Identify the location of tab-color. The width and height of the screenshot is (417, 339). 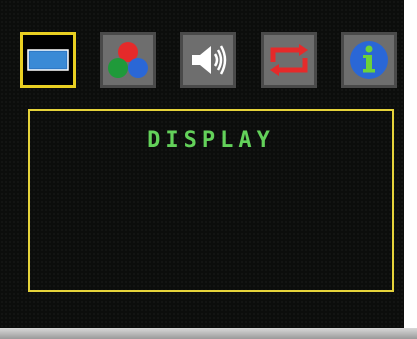
(128, 60).